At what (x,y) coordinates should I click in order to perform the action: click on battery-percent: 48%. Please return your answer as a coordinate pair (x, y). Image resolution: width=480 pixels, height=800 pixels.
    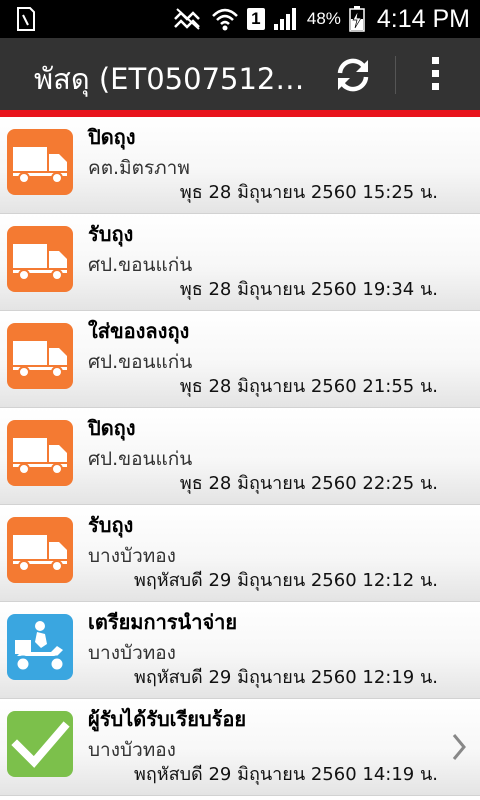
    Looking at the image, I should click on (323, 18).